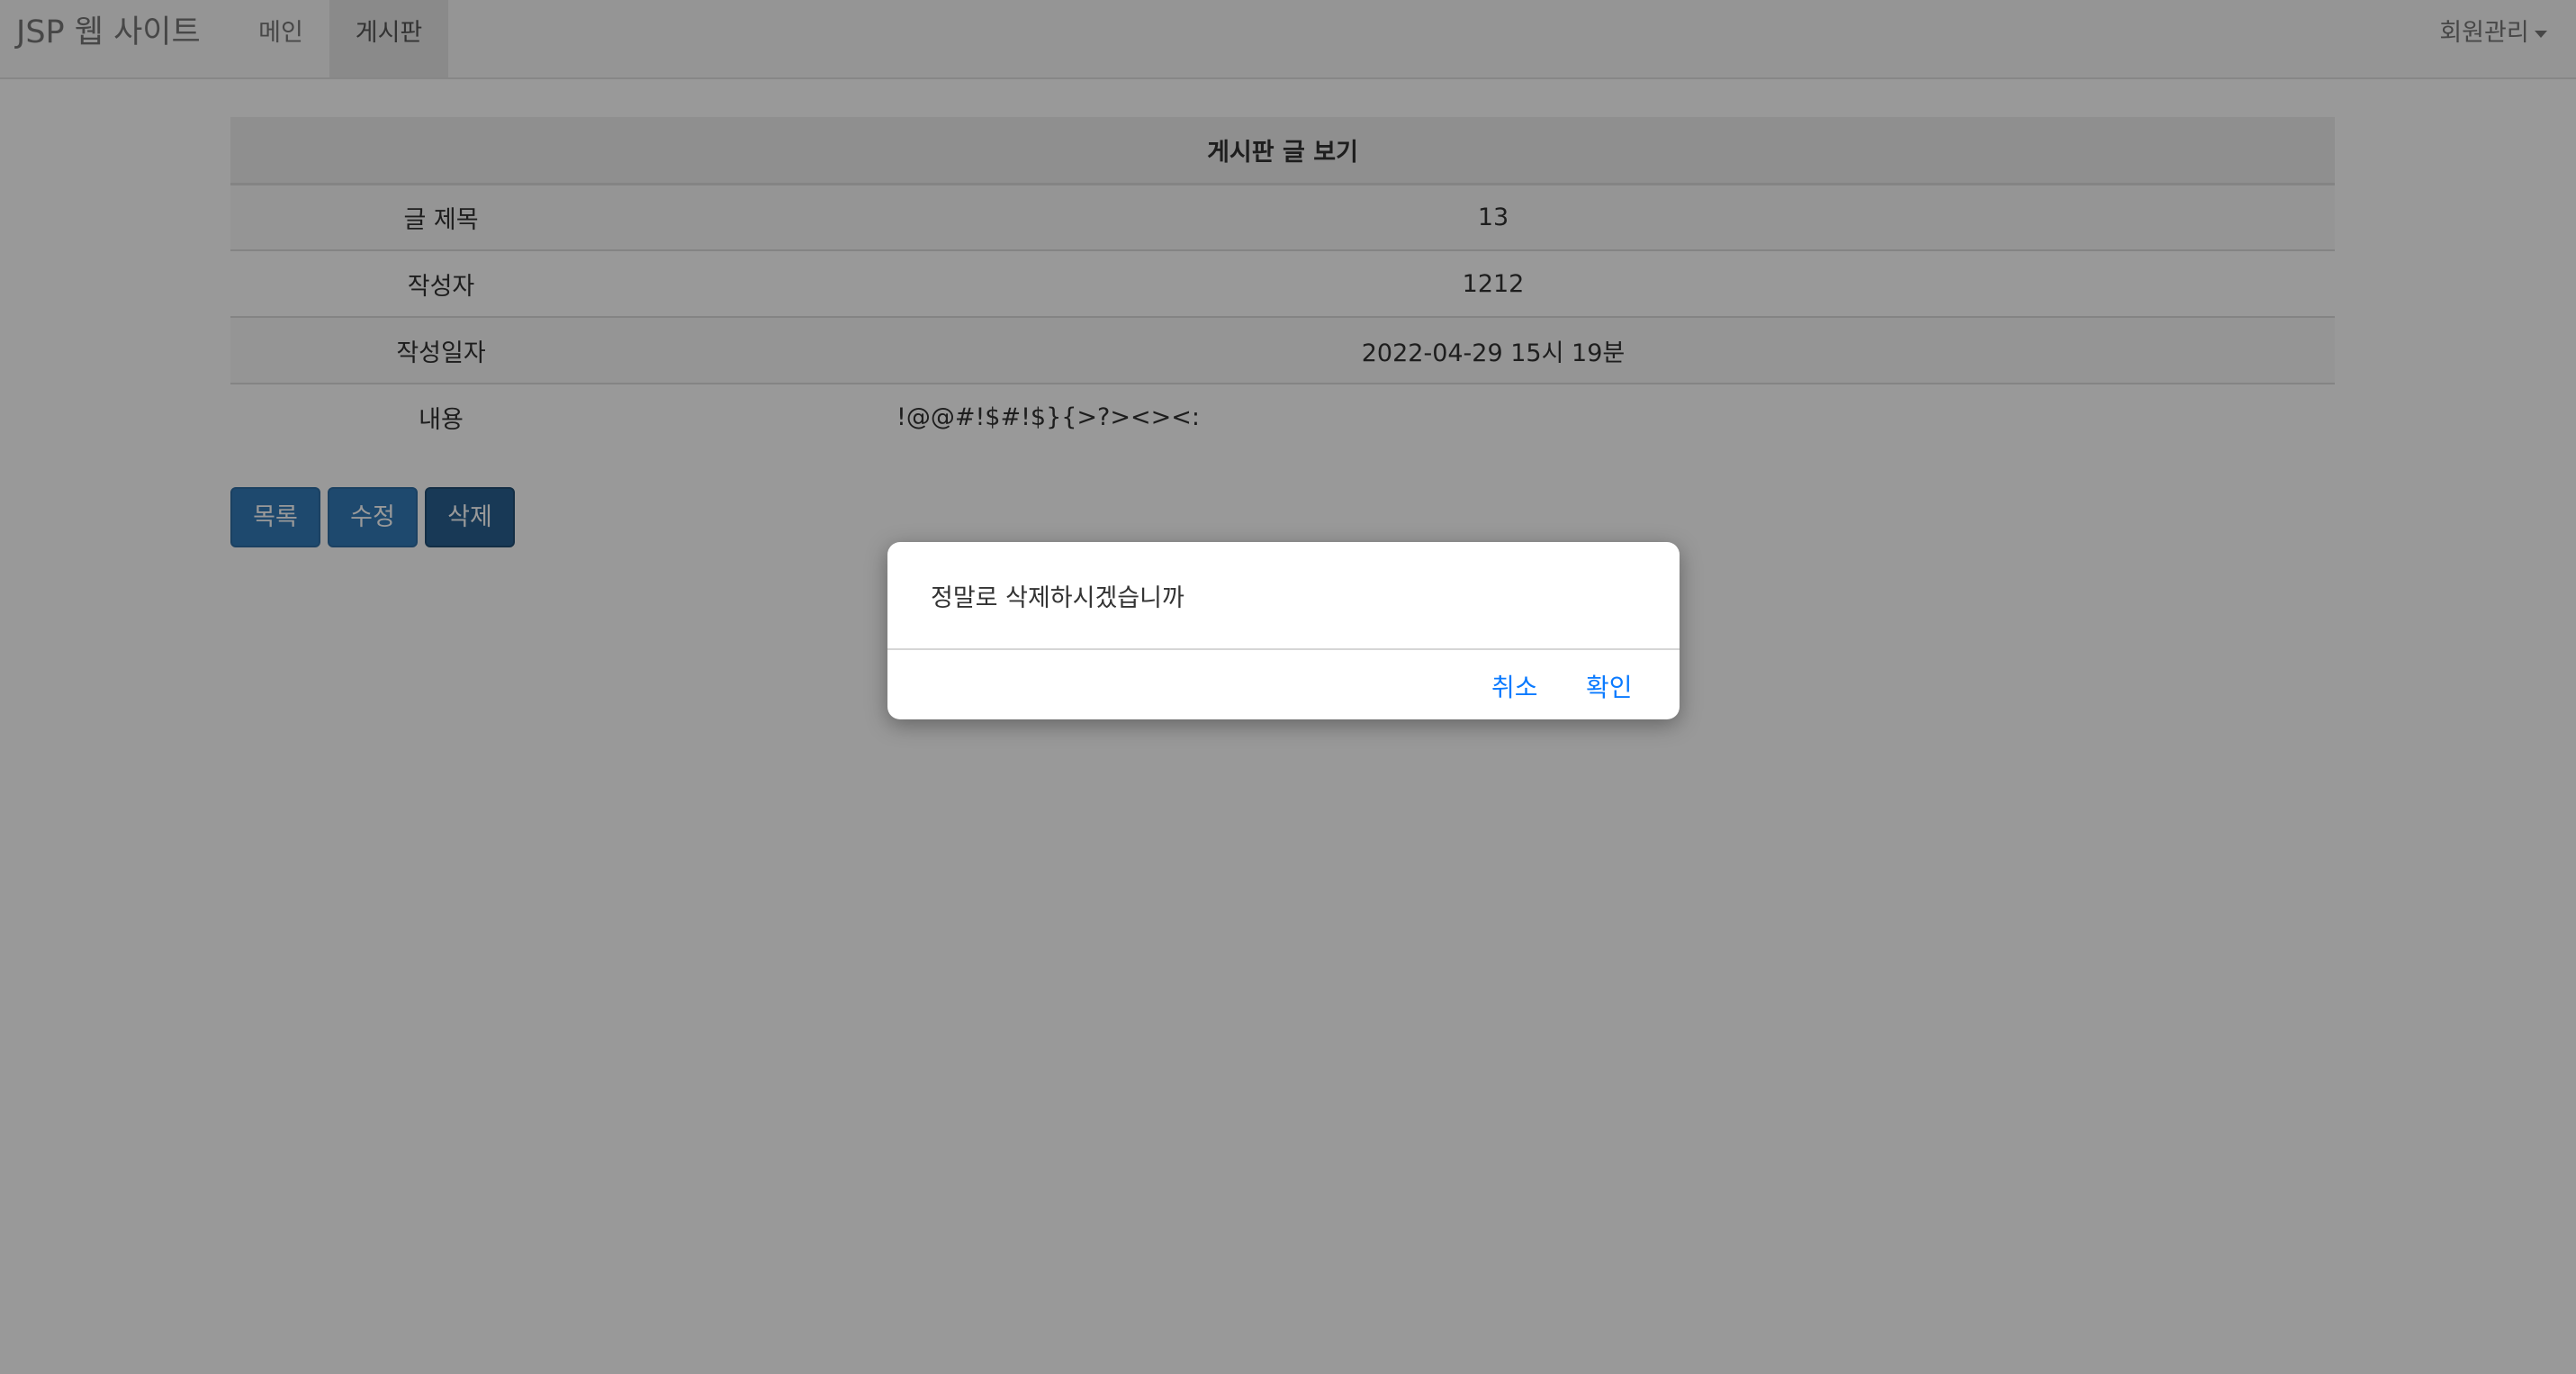 The width and height of the screenshot is (2576, 1374). What do you see at coordinates (1609, 686) in the screenshot?
I see `ok-button: 확인` at bounding box center [1609, 686].